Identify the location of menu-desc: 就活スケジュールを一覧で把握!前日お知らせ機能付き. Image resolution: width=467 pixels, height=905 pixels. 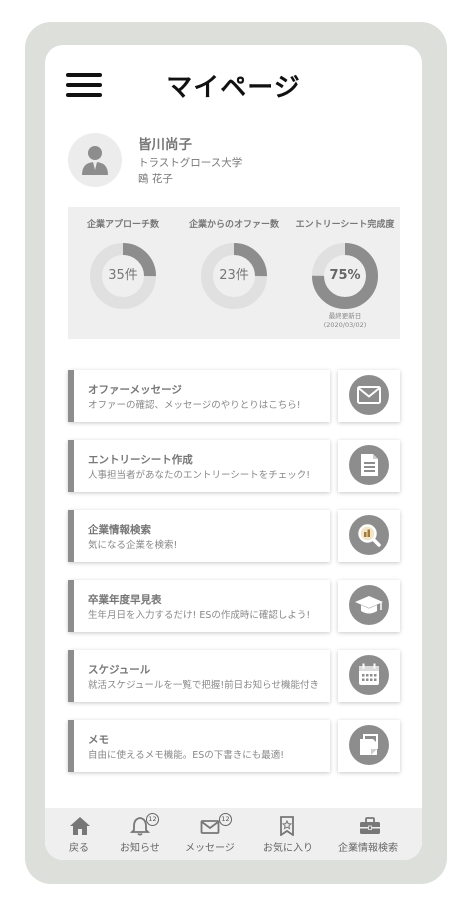
(203, 685).